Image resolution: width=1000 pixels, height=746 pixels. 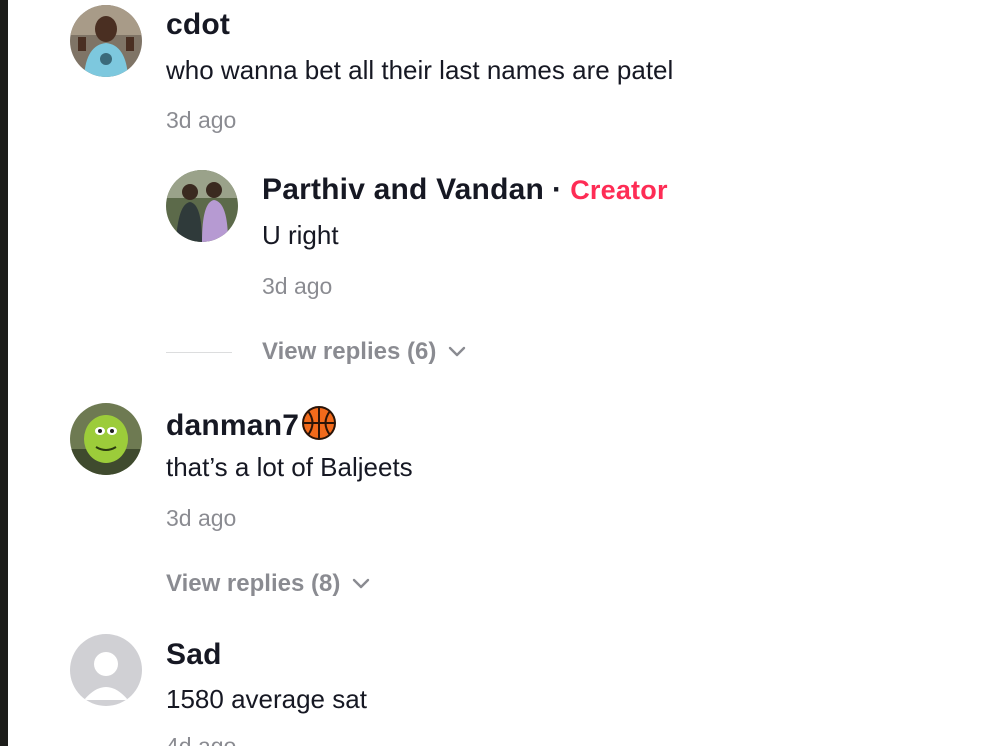 I want to click on comment-time: 4d ago, so click(x=201, y=739).